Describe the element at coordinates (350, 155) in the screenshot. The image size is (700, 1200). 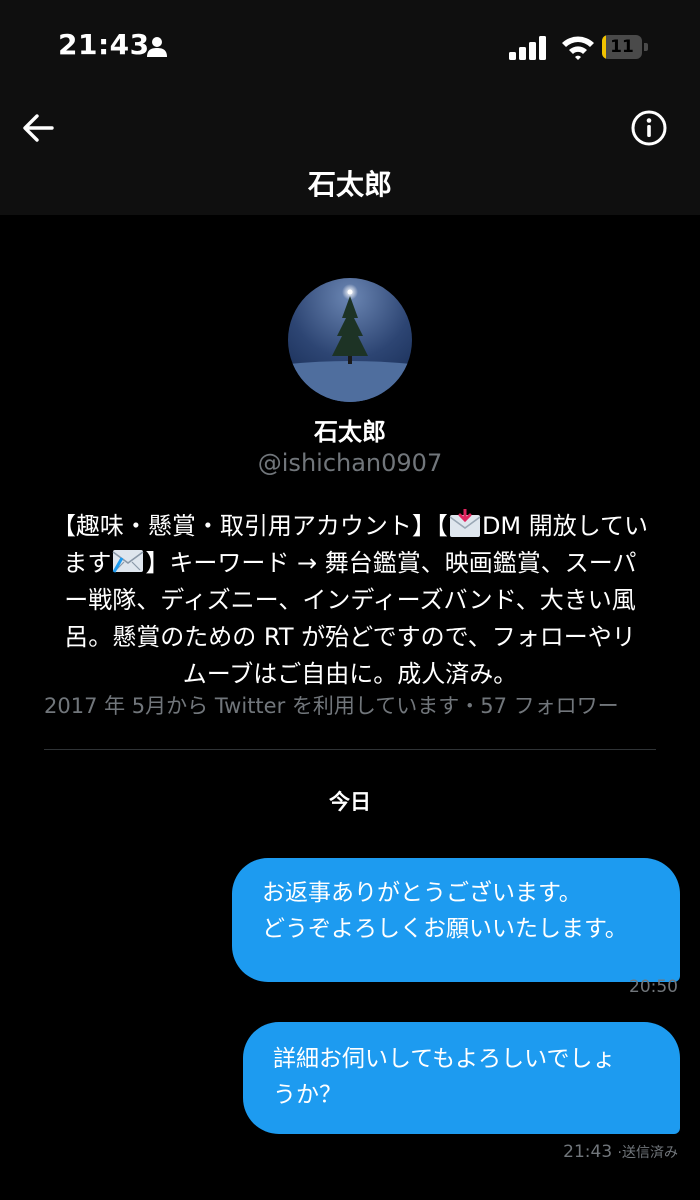
I see `conversation-header: 石太郎` at that location.